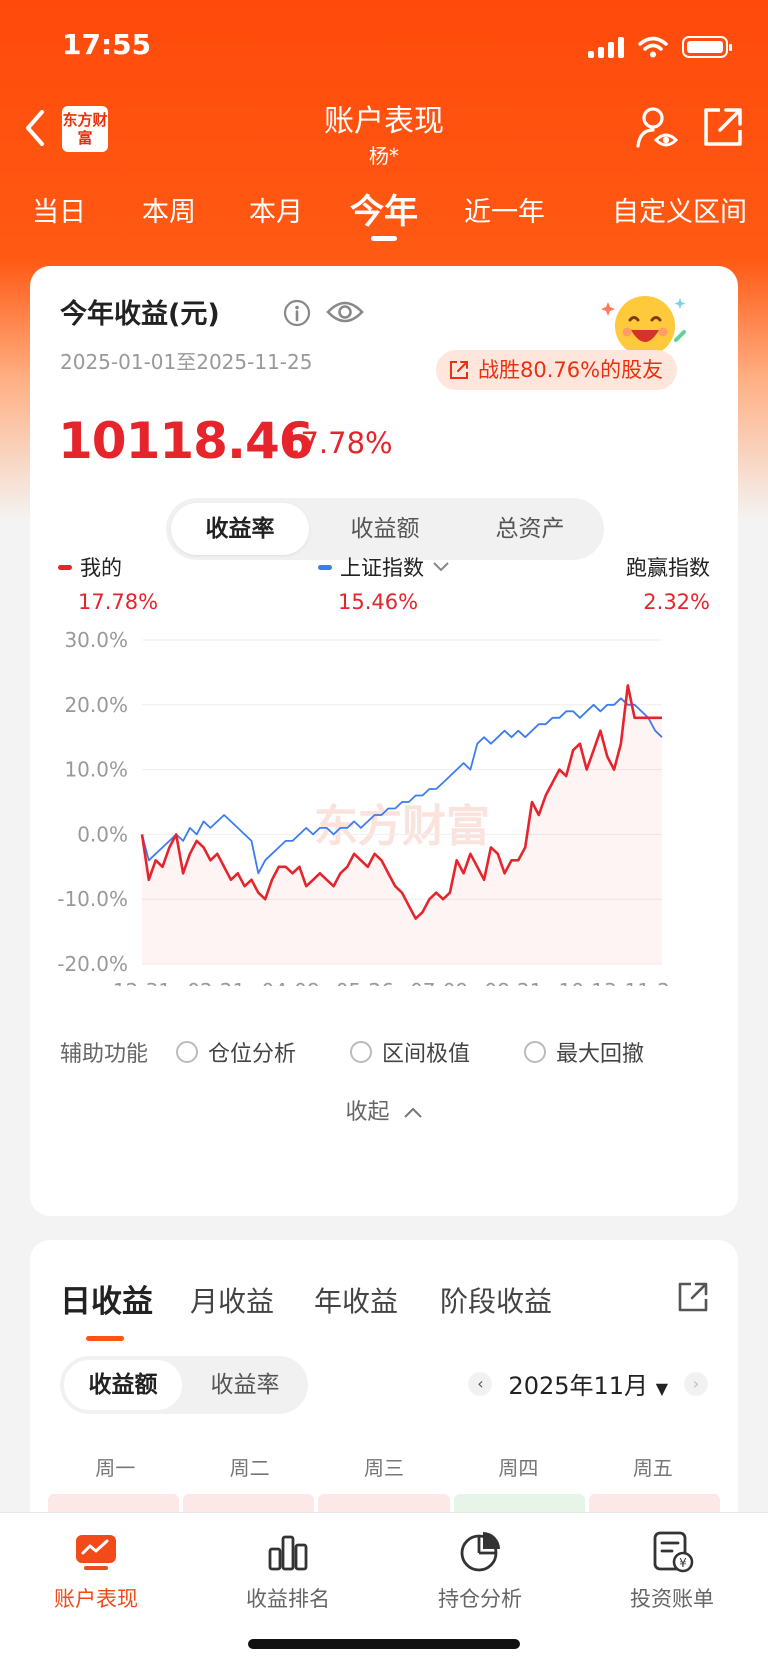 The width and height of the screenshot is (768, 1663). I want to click on collapse-button: 收起, so click(384, 1110).